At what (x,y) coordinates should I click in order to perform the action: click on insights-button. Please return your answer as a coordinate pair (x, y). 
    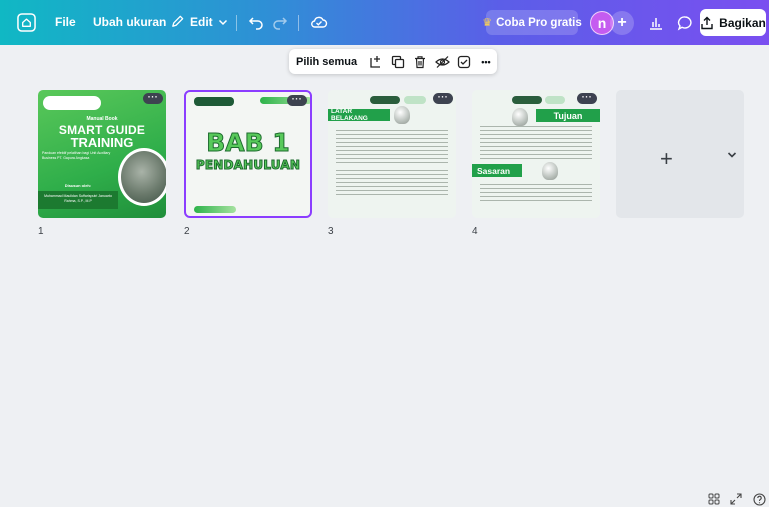
    Looking at the image, I should click on (656, 22).